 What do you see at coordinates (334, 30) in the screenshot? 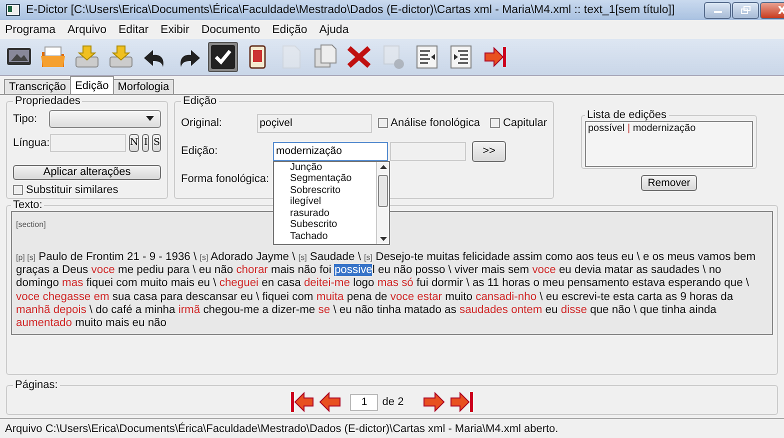
I see `menu-item: Ajuda` at bounding box center [334, 30].